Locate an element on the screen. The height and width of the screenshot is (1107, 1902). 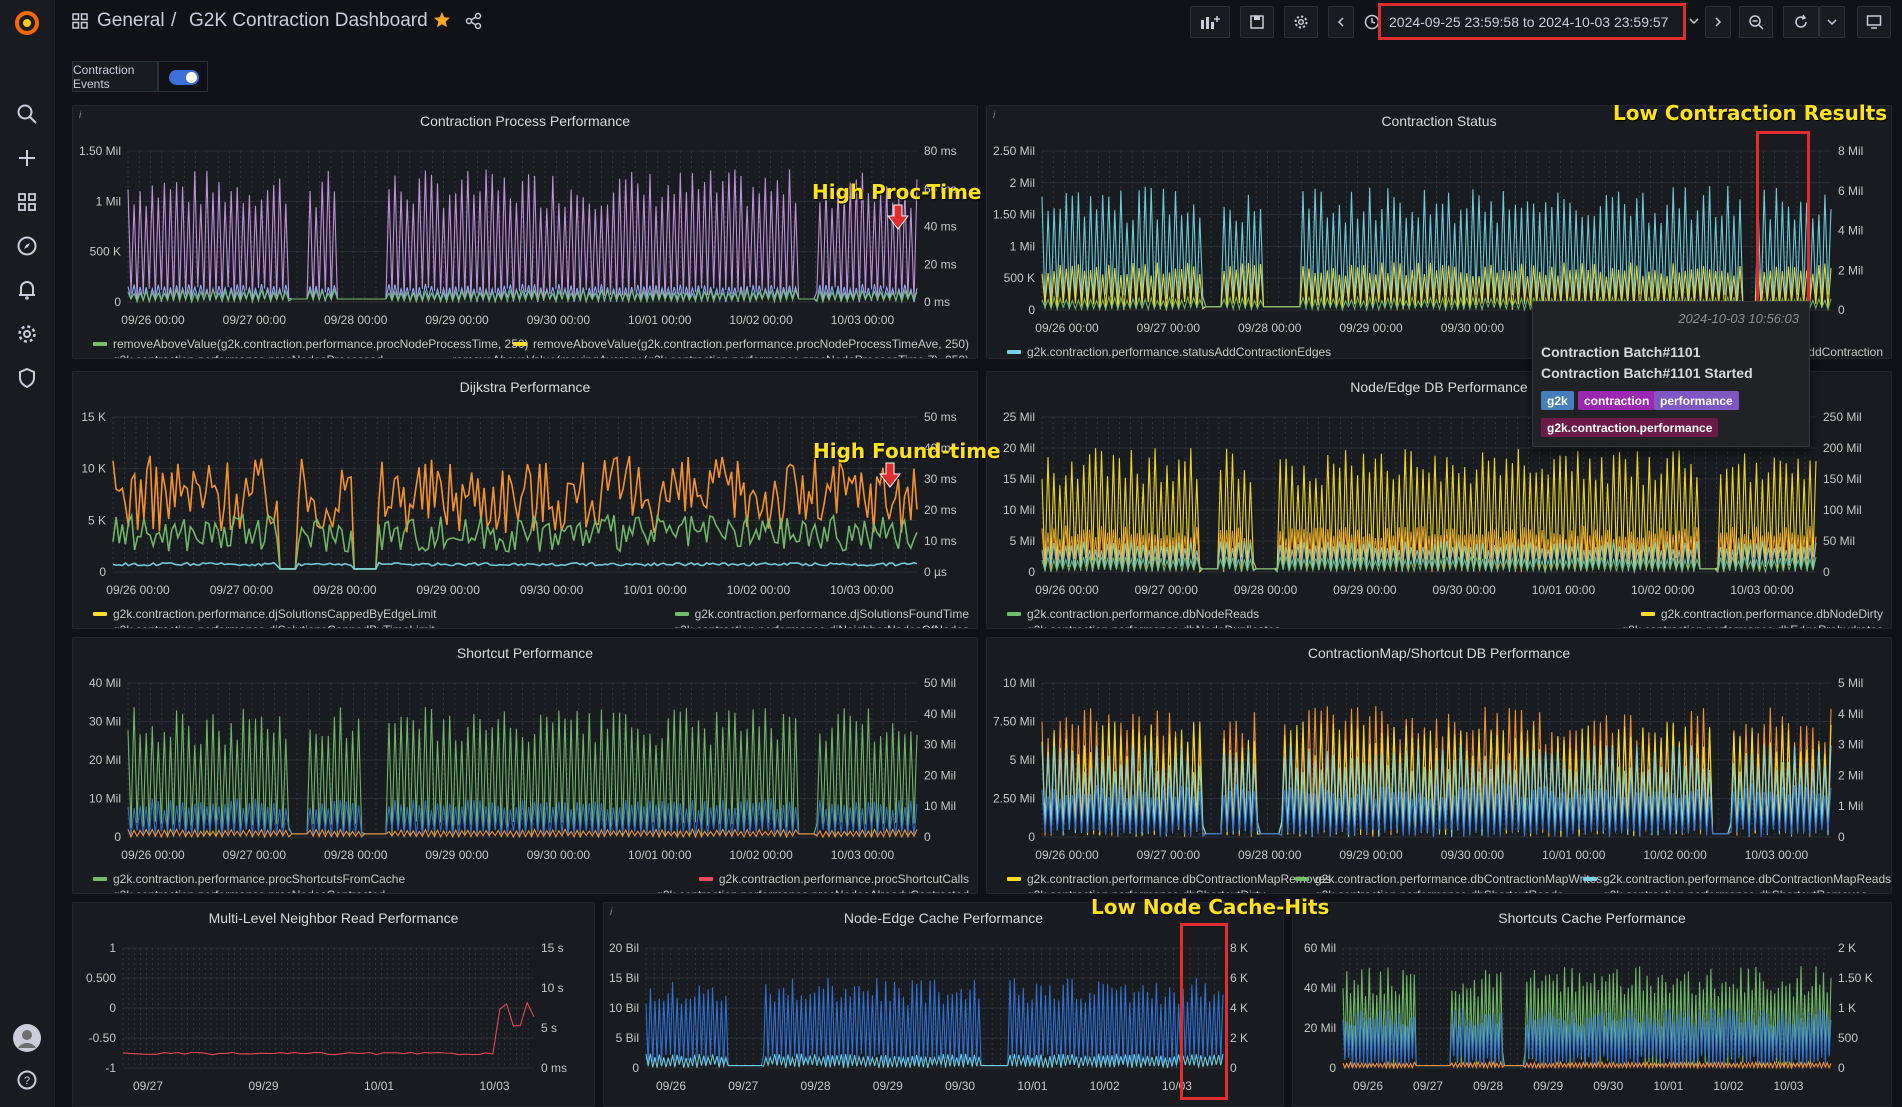
panel-title: ContractionMap/Shortcut DB Performance is located at coordinates (1439, 653).